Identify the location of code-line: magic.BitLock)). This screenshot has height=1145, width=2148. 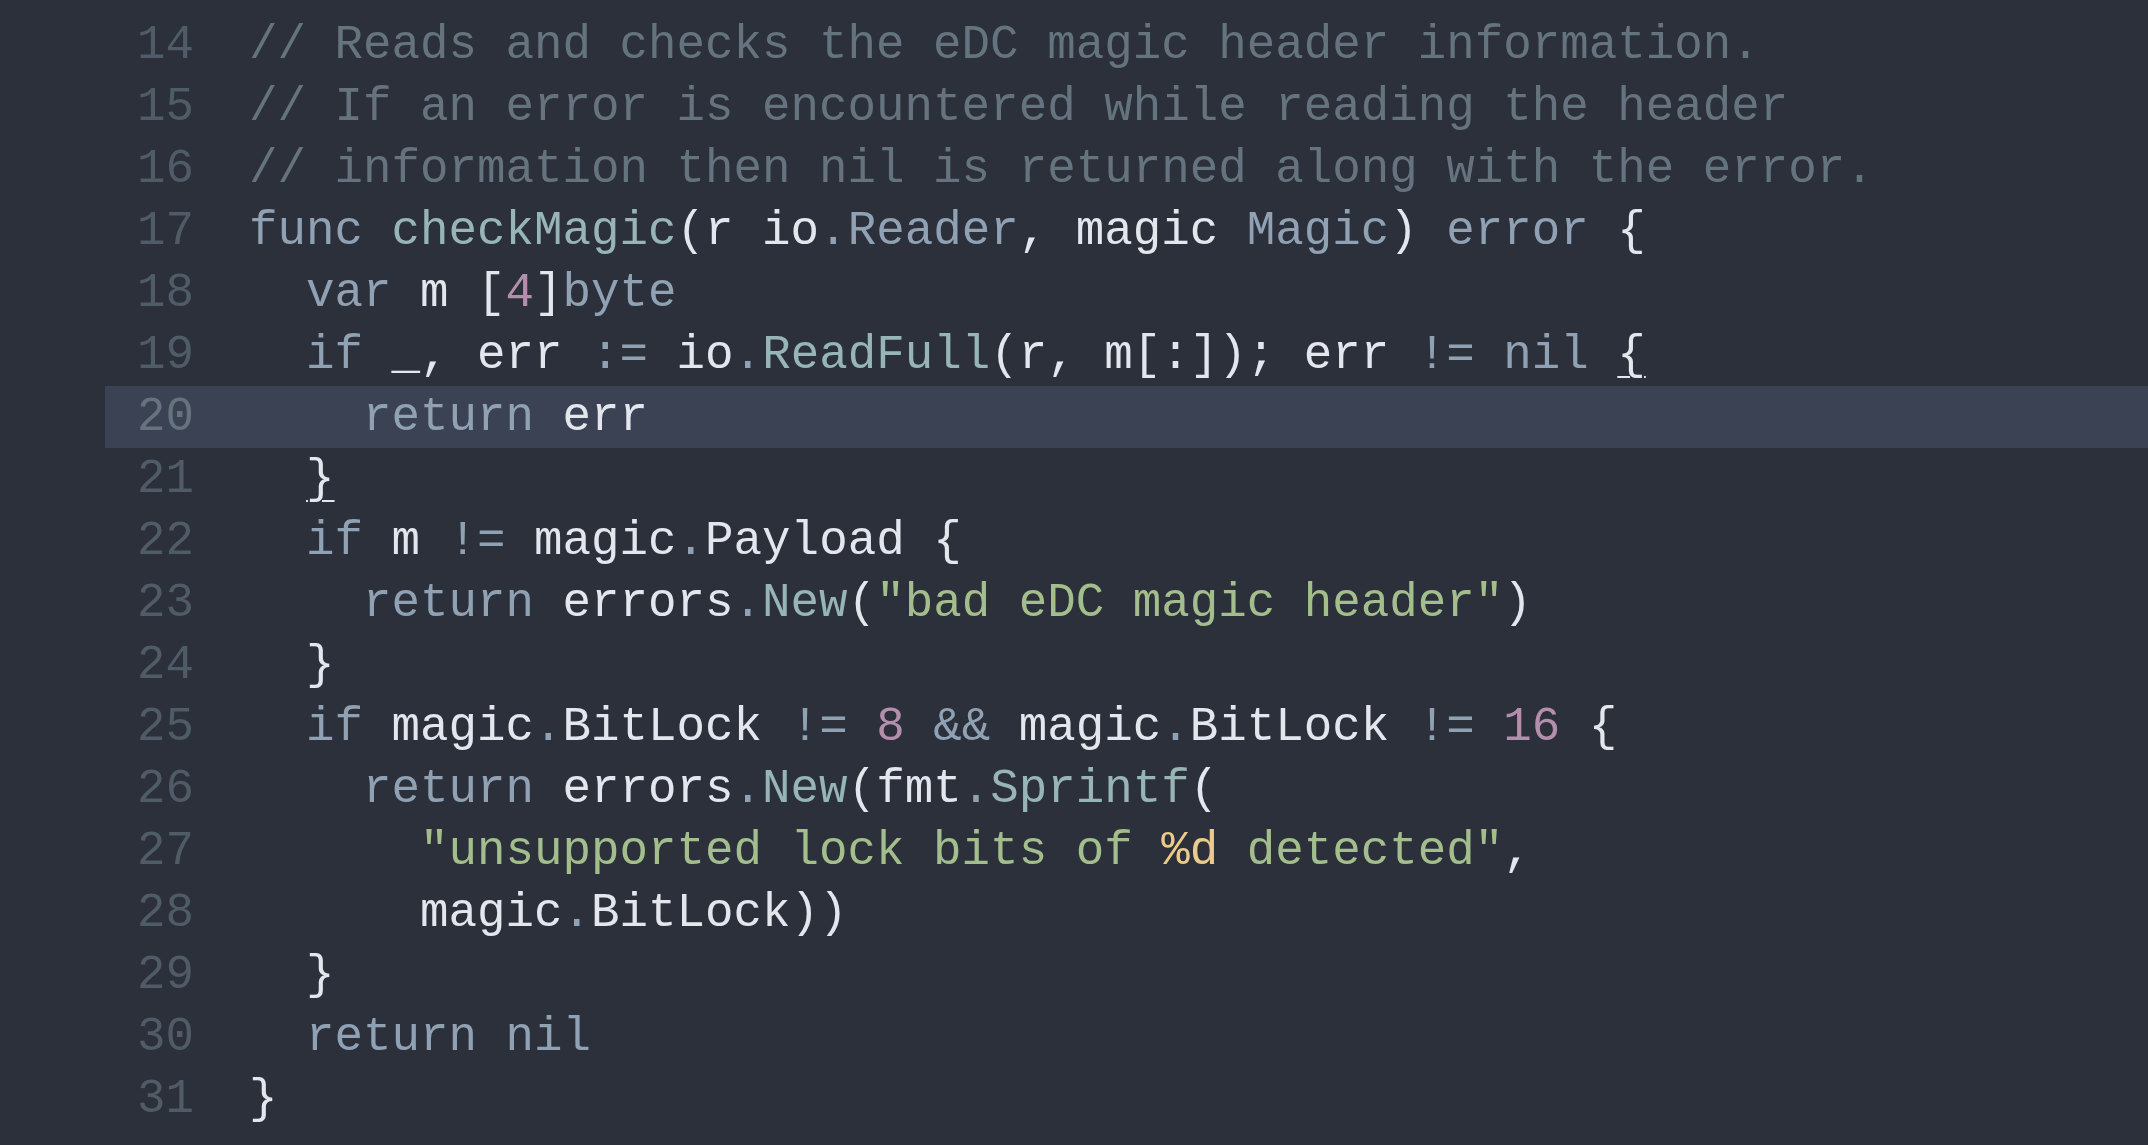
(633, 913).